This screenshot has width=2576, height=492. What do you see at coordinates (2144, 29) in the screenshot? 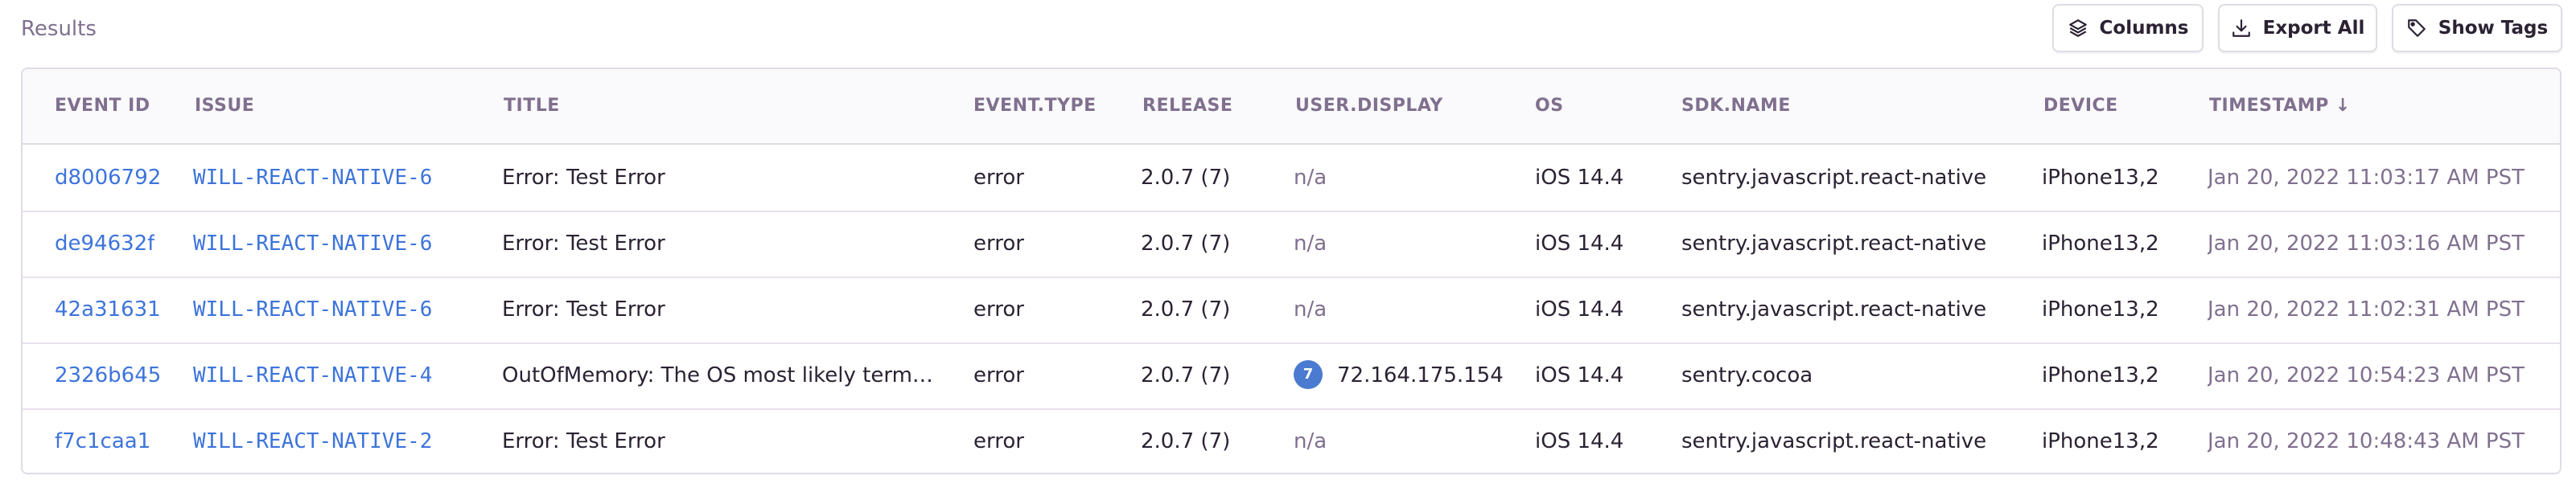
I see `columns-button-label: Columns` at bounding box center [2144, 29].